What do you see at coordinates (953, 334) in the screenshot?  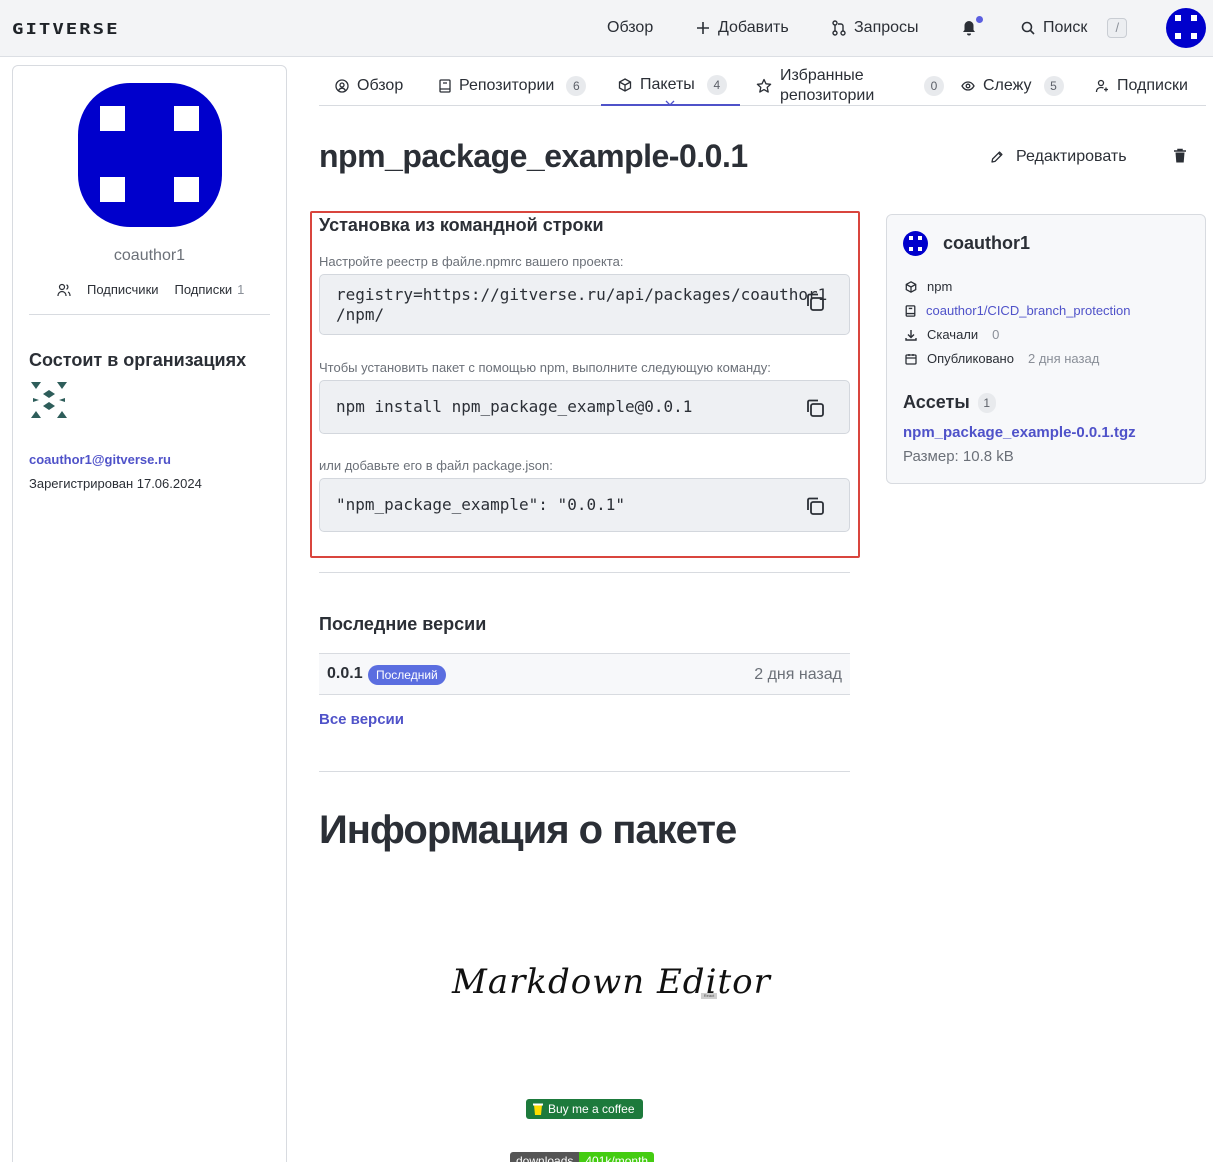 I see `downloads-label: Скачали` at bounding box center [953, 334].